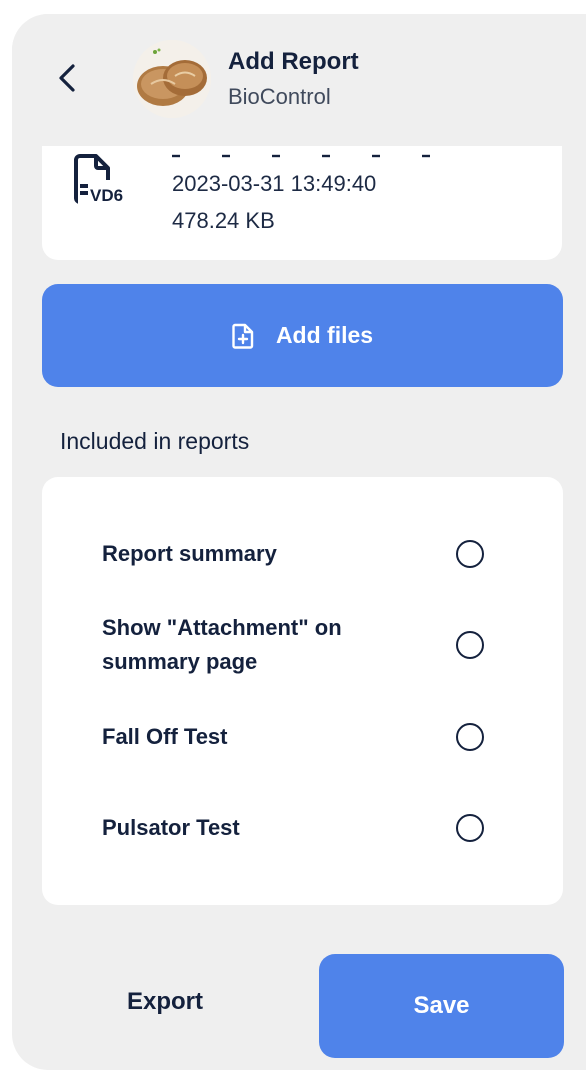 The width and height of the screenshot is (586, 1072). I want to click on page-title: Add Report, so click(293, 61).